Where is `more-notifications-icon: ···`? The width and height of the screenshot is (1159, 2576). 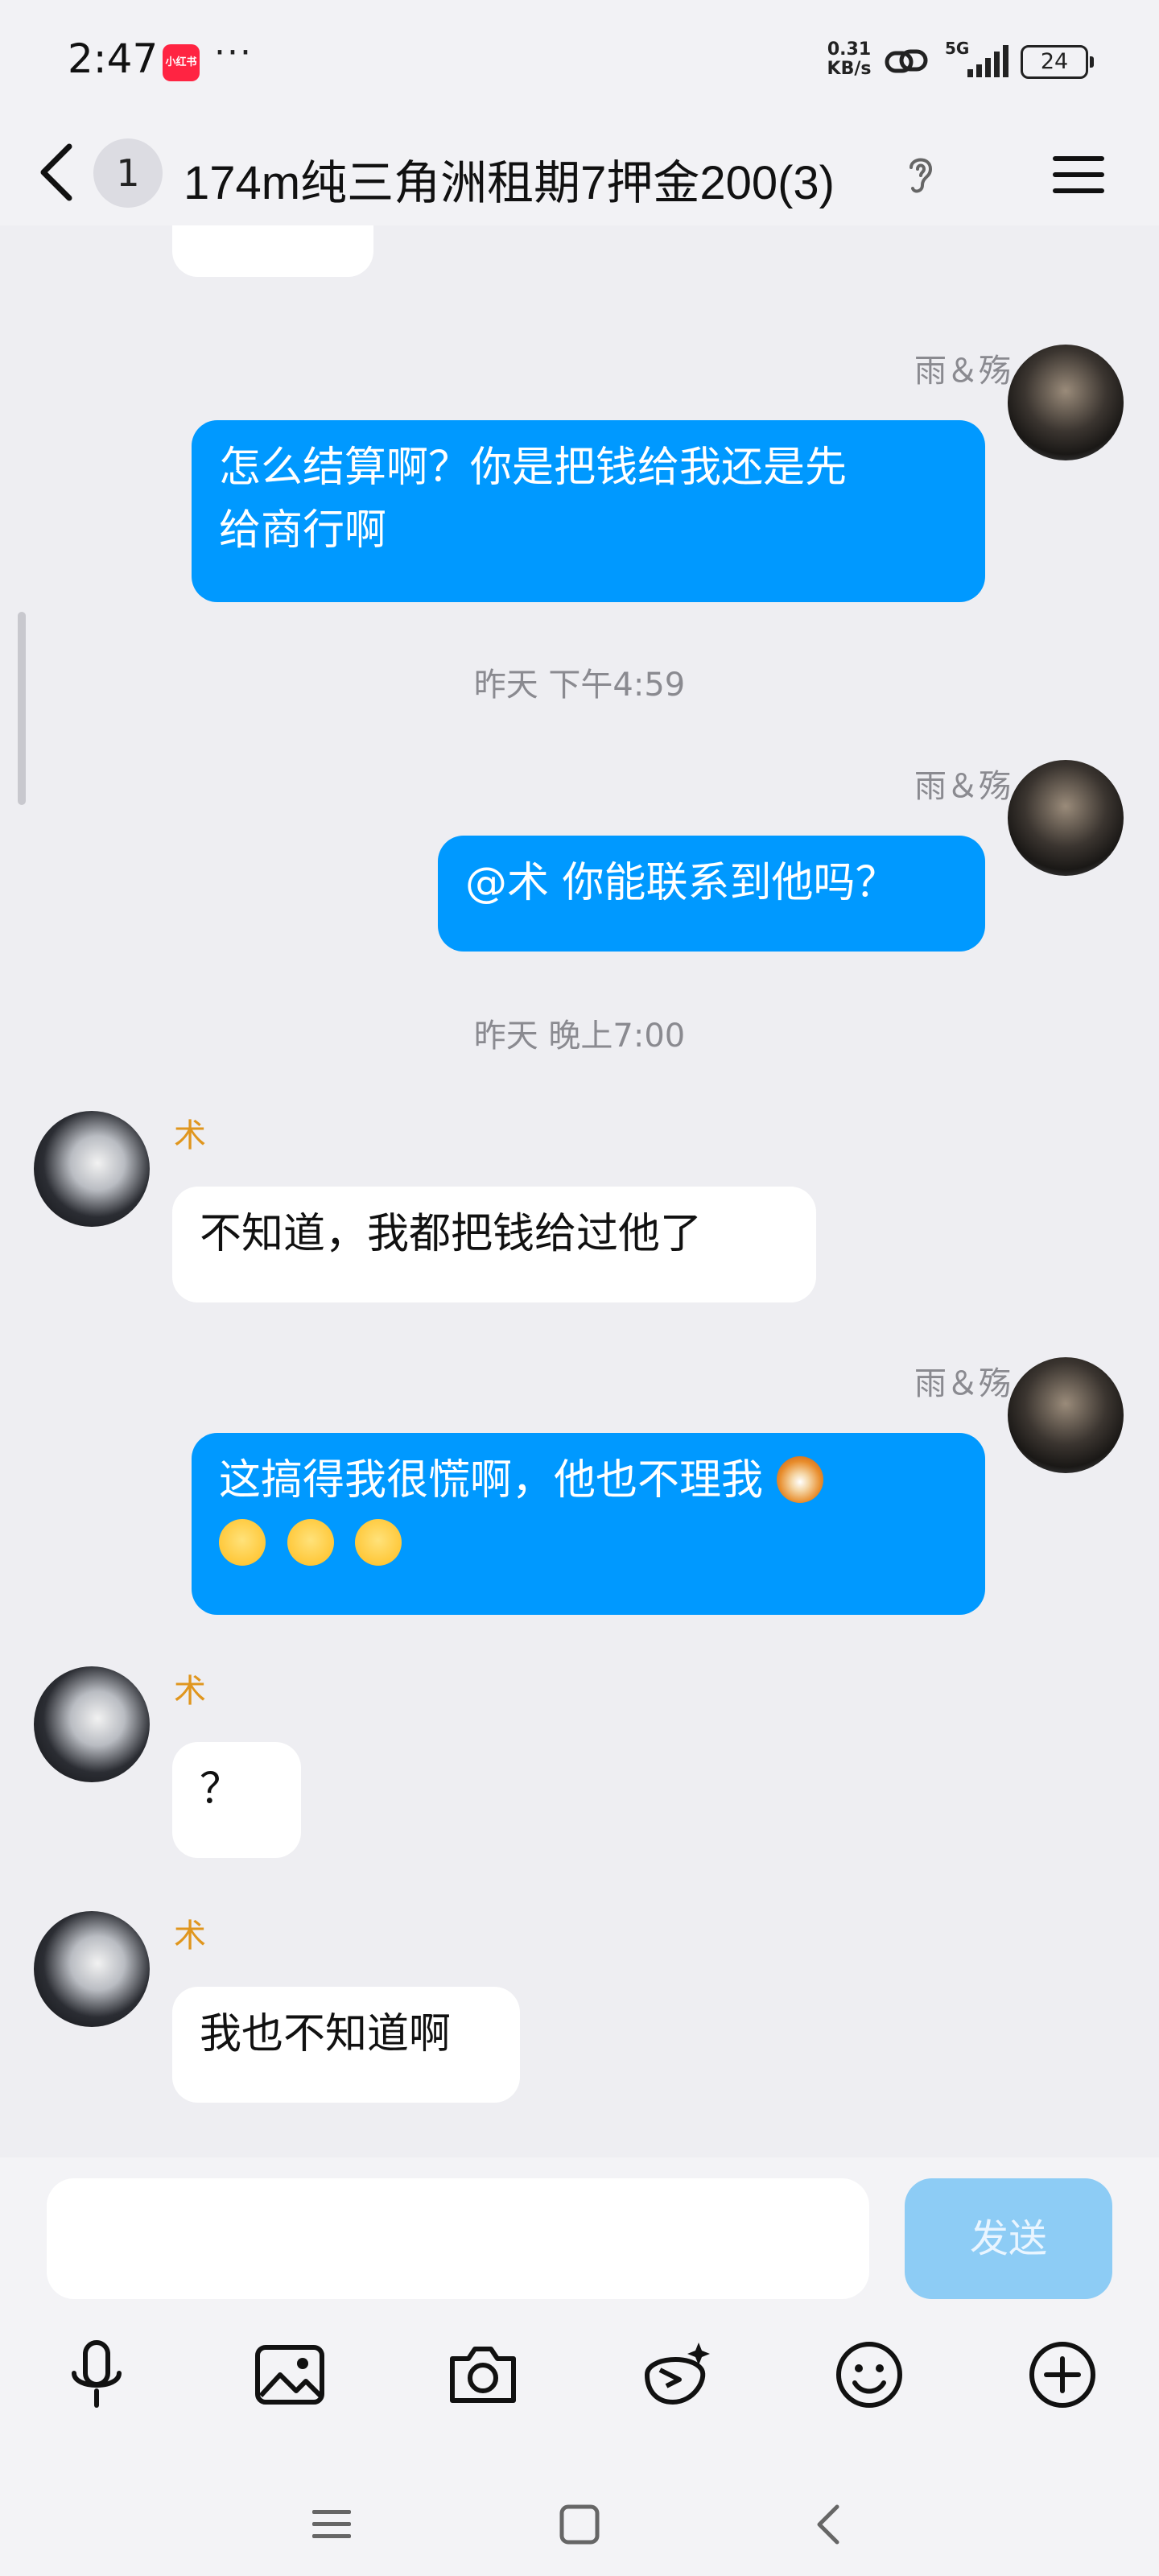
more-notifications-icon: ··· is located at coordinates (233, 53).